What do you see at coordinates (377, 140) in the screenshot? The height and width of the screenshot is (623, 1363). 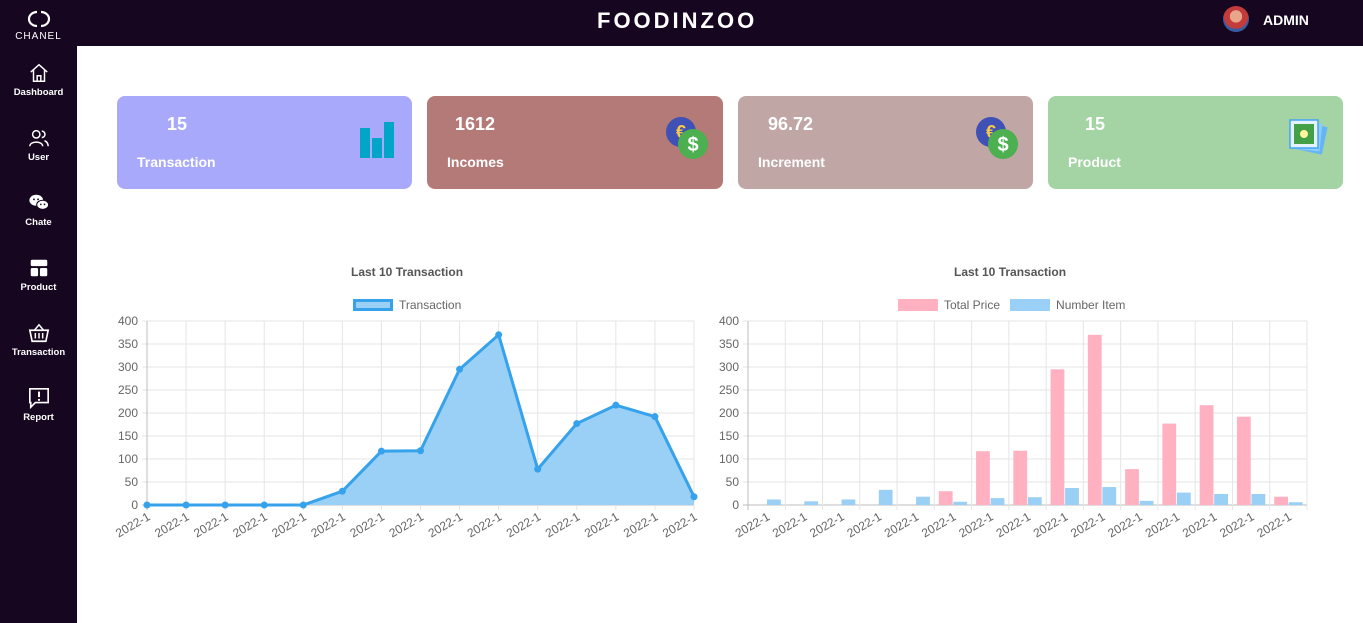 I see `bar-chart-icon` at bounding box center [377, 140].